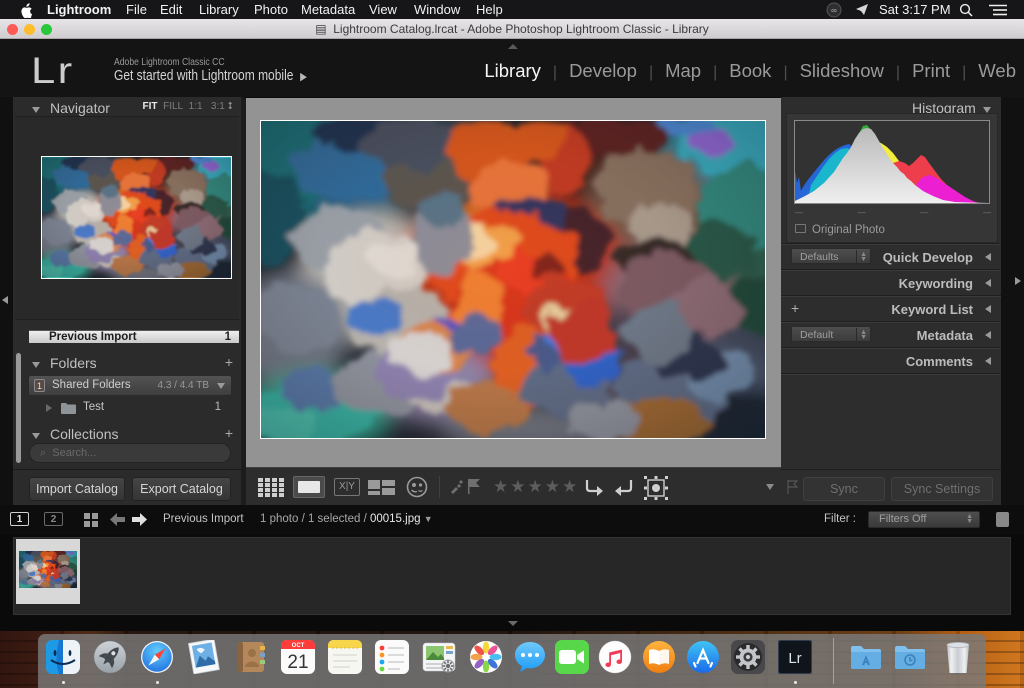  Describe the element at coordinates (298, 646) in the screenshot. I see `svg-text: OCT` at that location.